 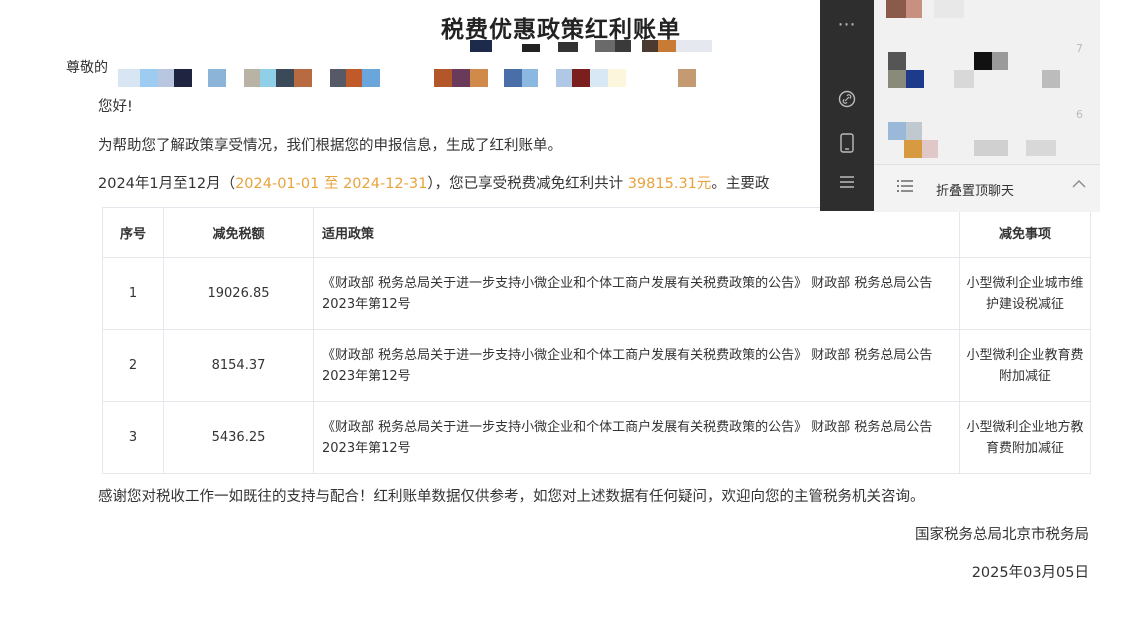 I want to click on side-digit-top: 7, so click(x=1079, y=48).